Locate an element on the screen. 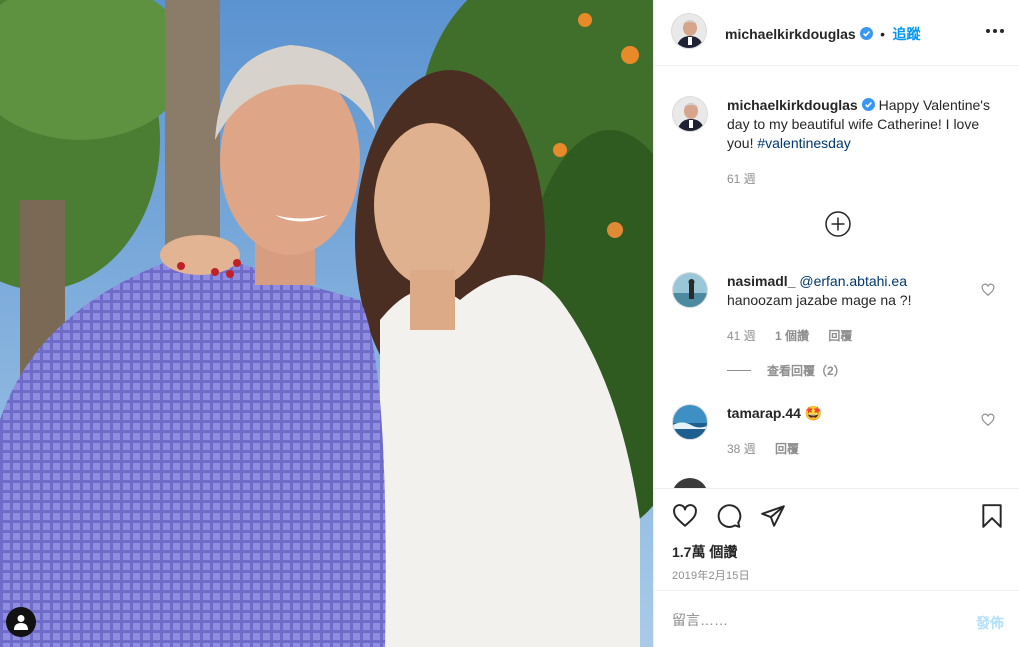  comment-mention: @erfan.abtahi.ea is located at coordinates (853, 281).